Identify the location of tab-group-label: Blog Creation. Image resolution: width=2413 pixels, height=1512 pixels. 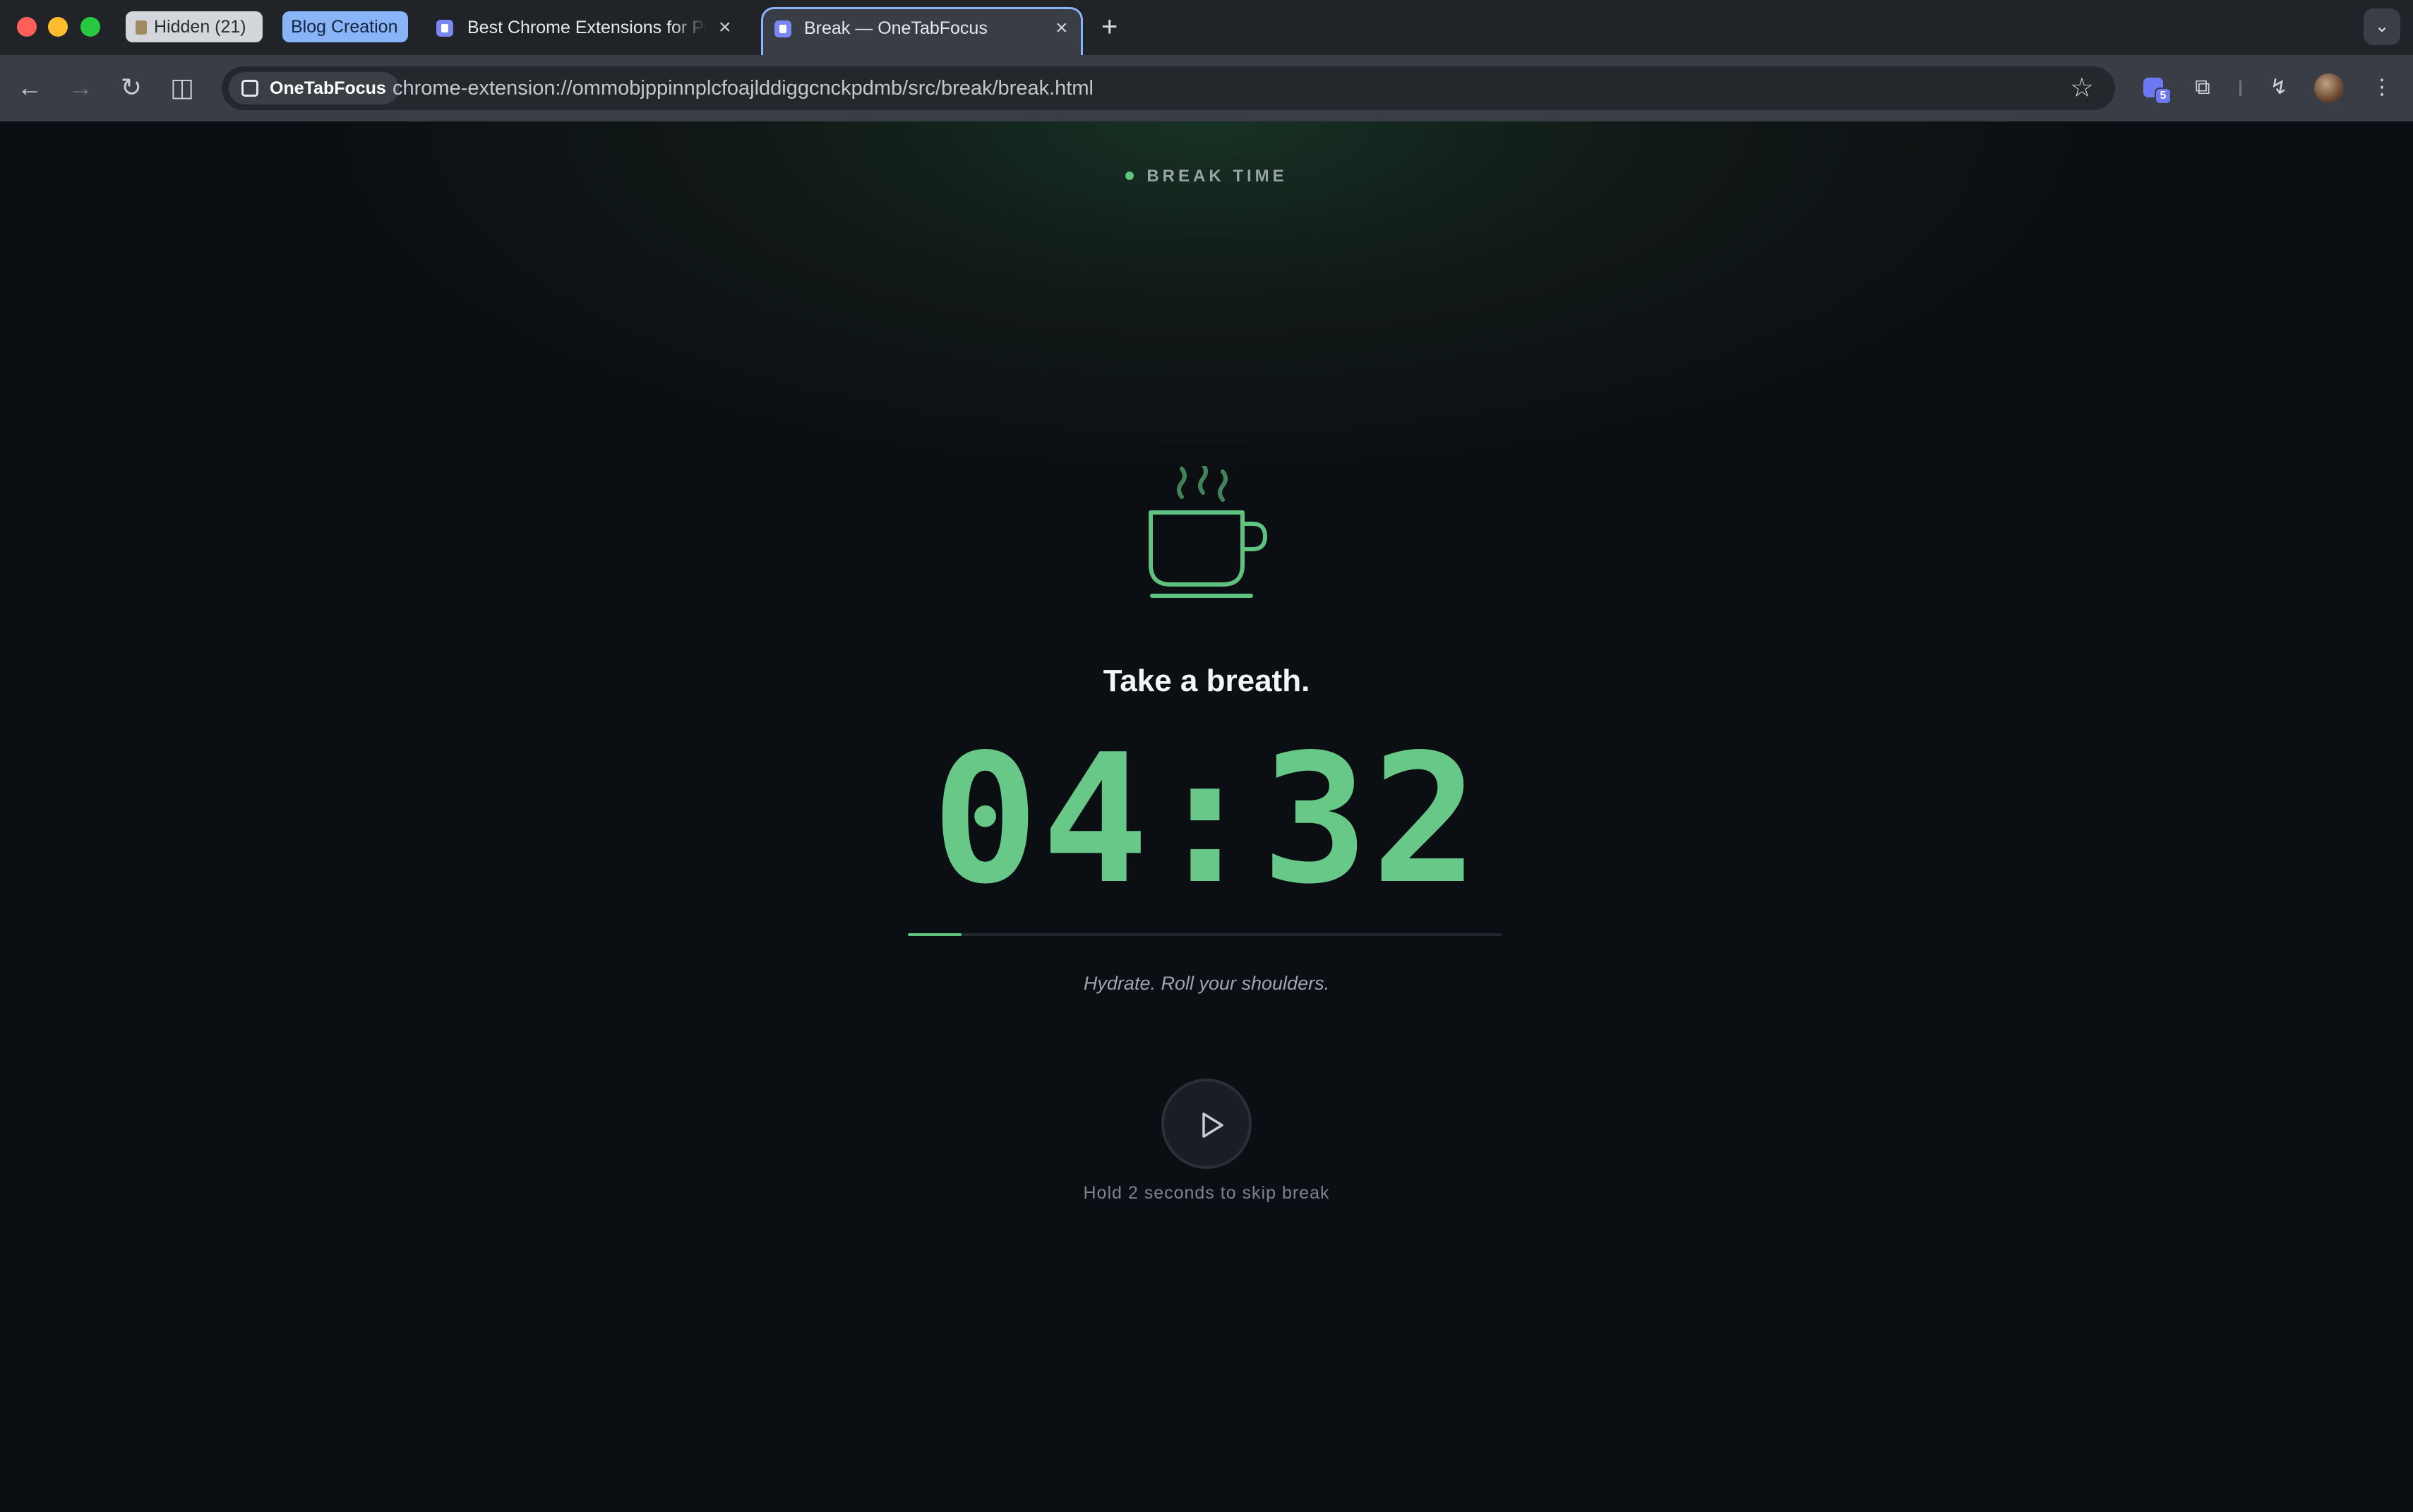
(344, 27).